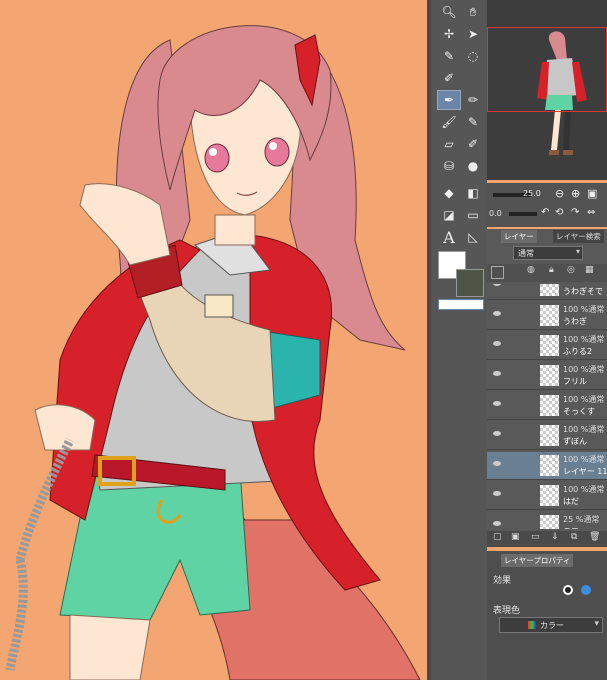 This screenshot has width=607, height=680. What do you see at coordinates (575, 193) in the screenshot?
I see `zoom-in-icon: ⊕` at bounding box center [575, 193].